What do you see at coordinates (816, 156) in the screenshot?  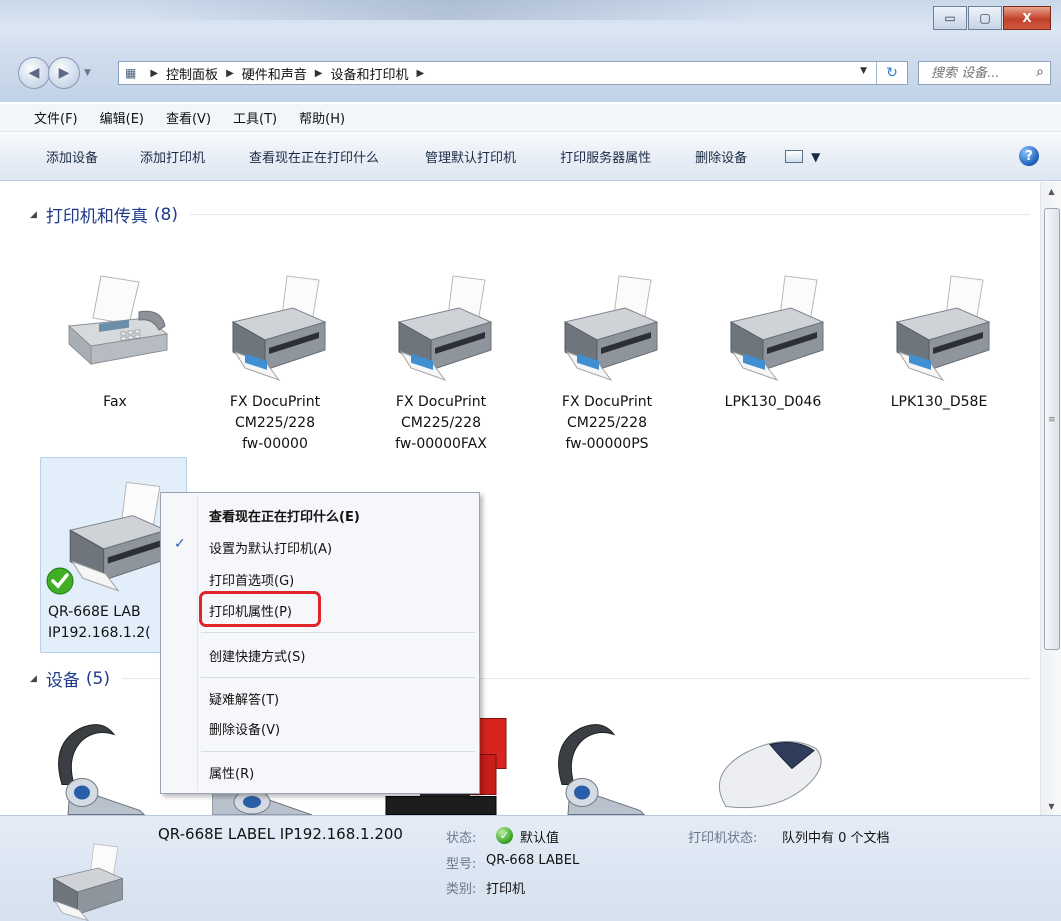 I see `chevron-down-icon: ▼` at bounding box center [816, 156].